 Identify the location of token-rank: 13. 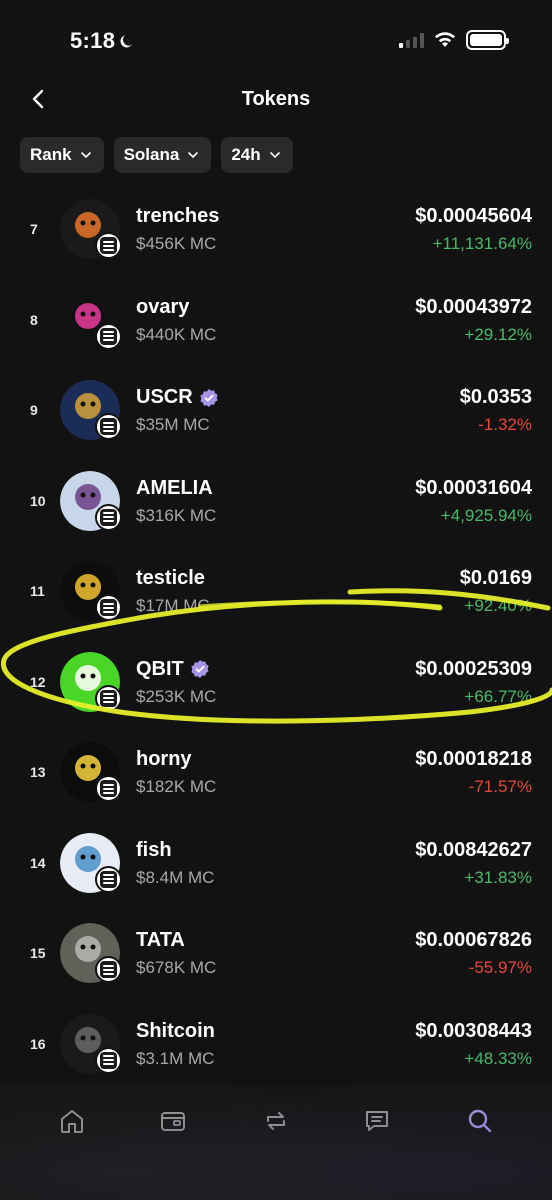
(38, 772).